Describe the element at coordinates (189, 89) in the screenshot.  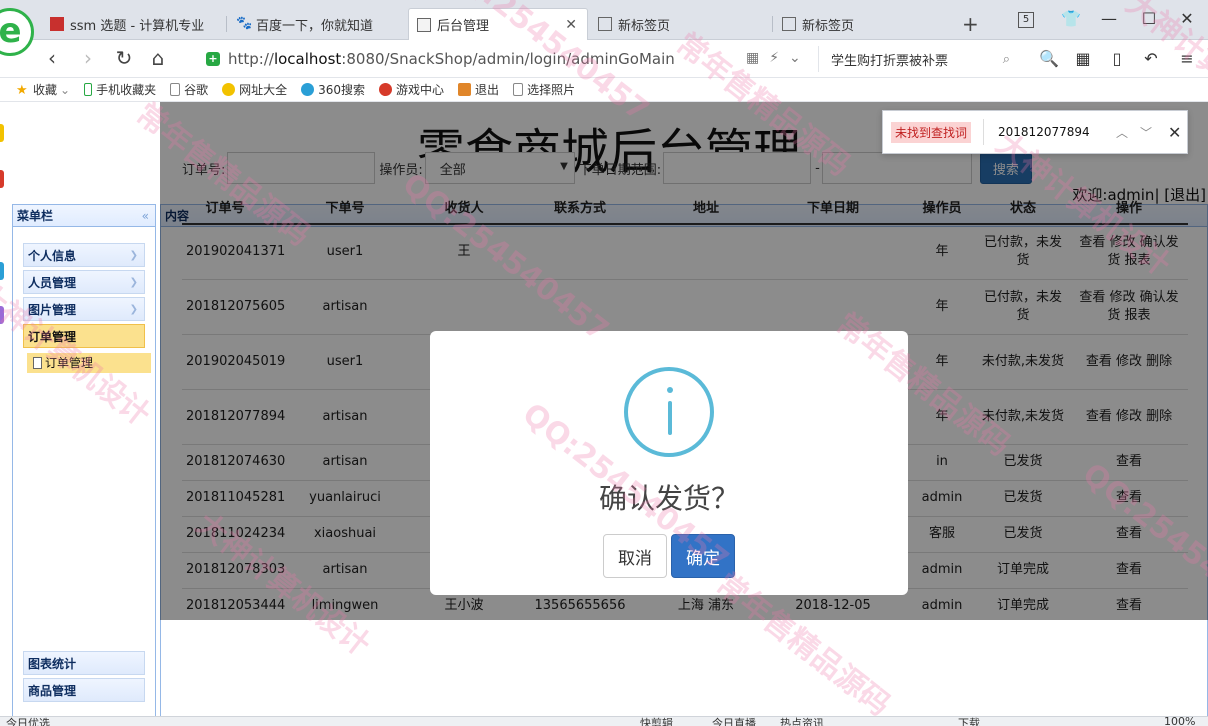
I see `bookmark-google: 谷歌` at that location.